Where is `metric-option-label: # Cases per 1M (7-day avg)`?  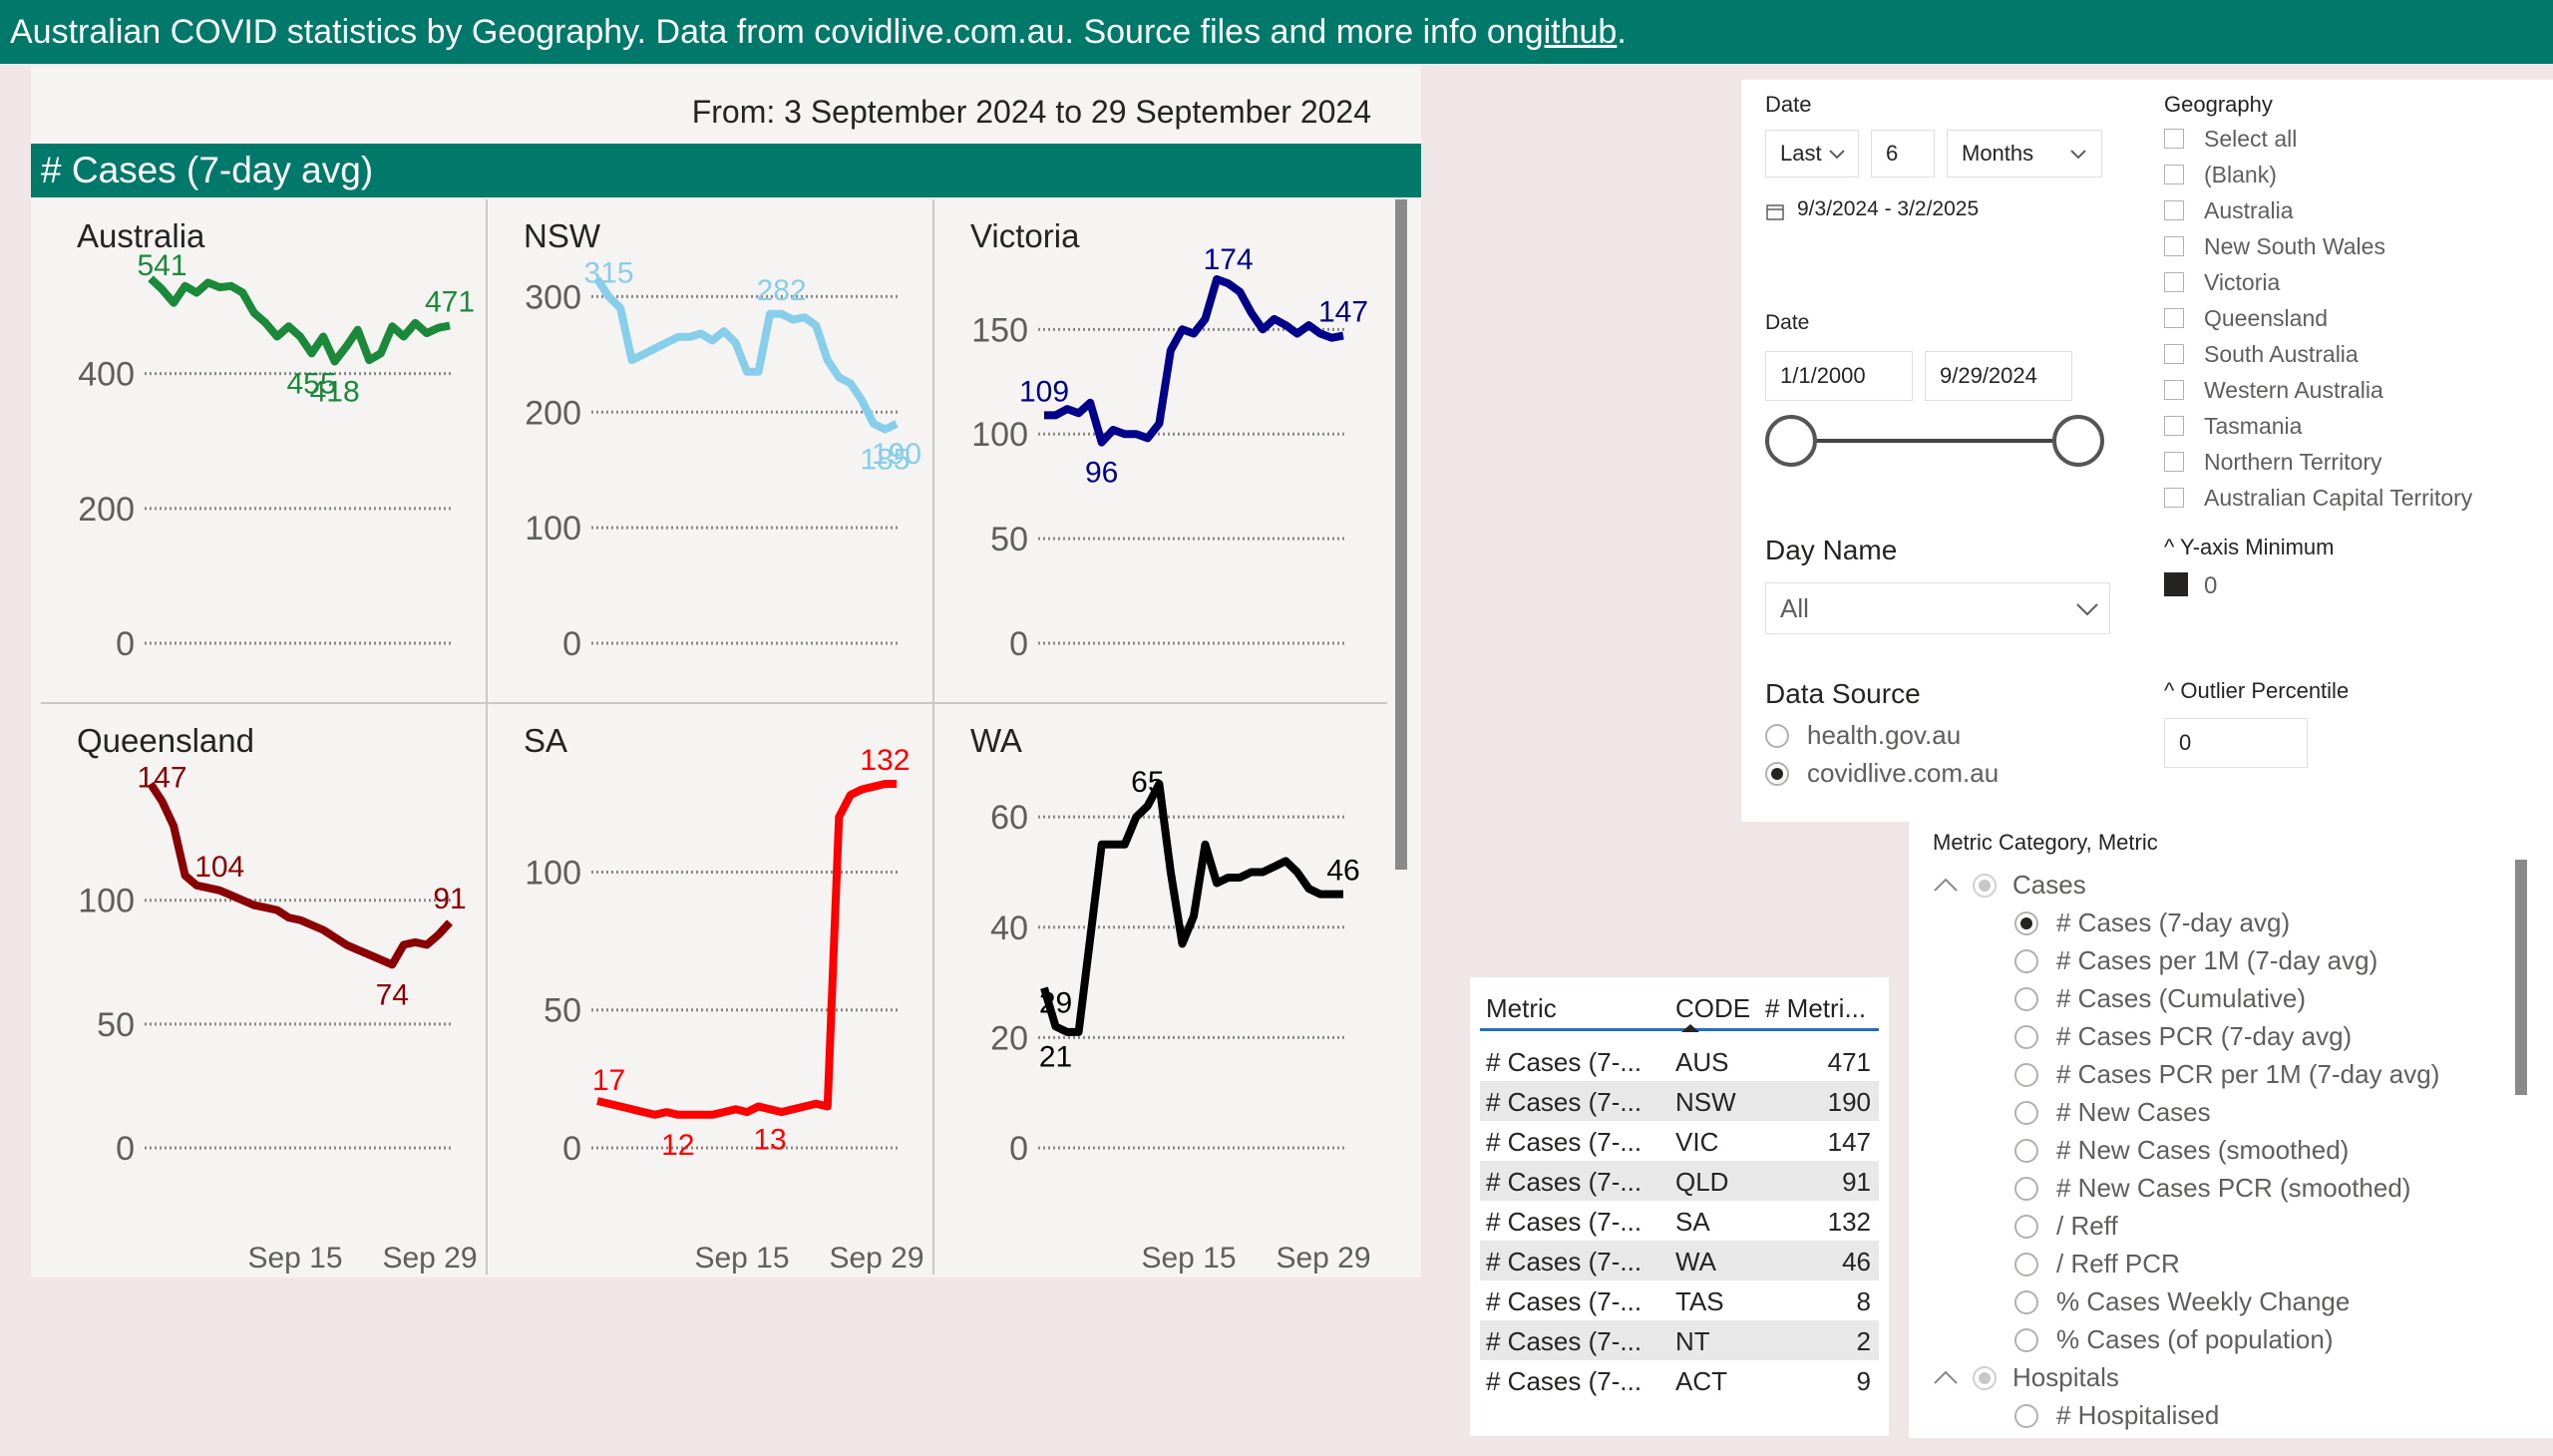
metric-option-label: # Cases per 1M (7-day avg) is located at coordinates (2217, 960).